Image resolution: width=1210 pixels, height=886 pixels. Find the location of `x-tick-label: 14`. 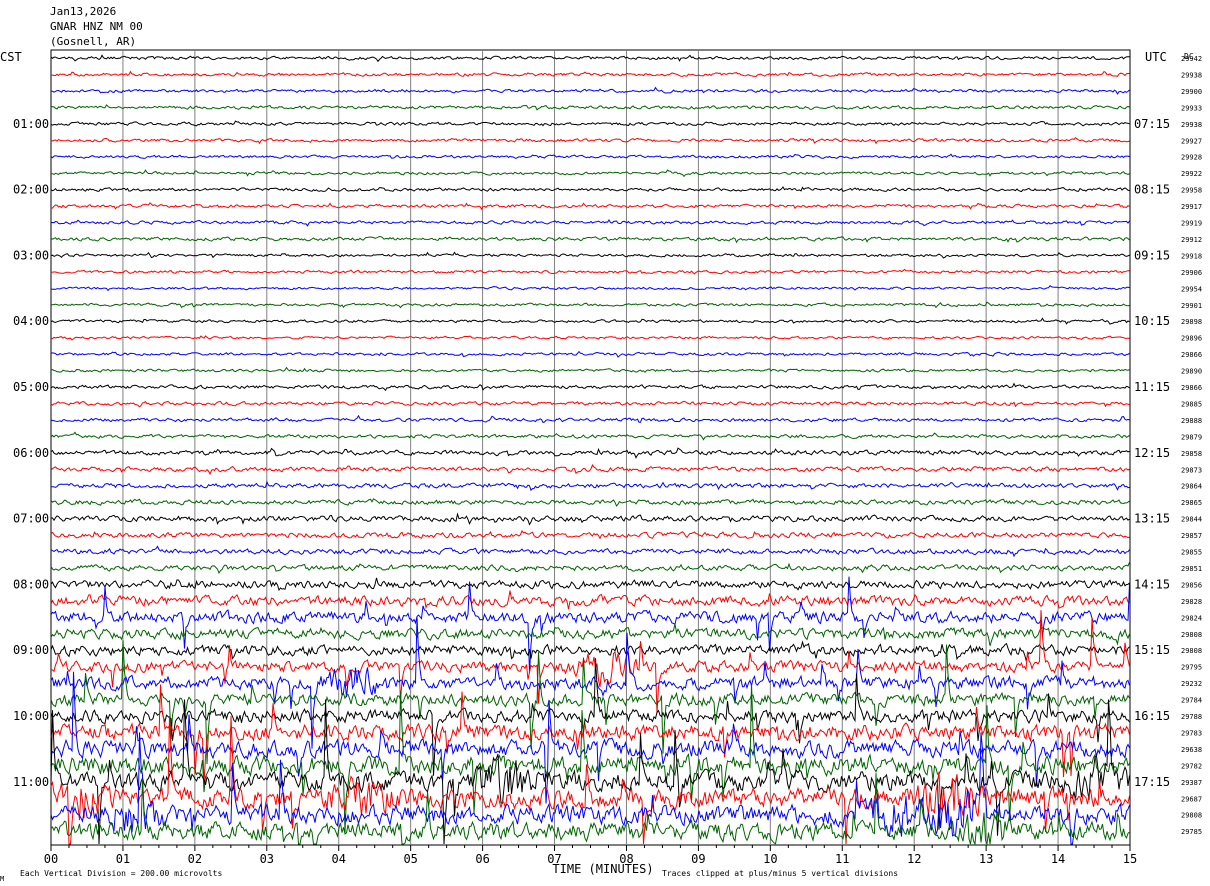

x-tick-label: 14 is located at coordinates (1058, 859).